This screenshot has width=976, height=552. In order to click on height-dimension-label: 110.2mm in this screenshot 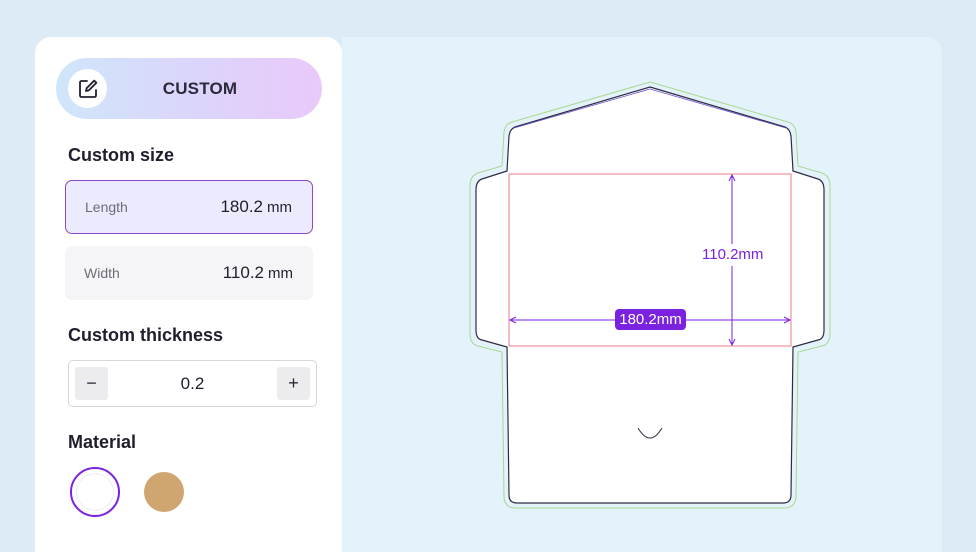, I will do `click(733, 254)`.